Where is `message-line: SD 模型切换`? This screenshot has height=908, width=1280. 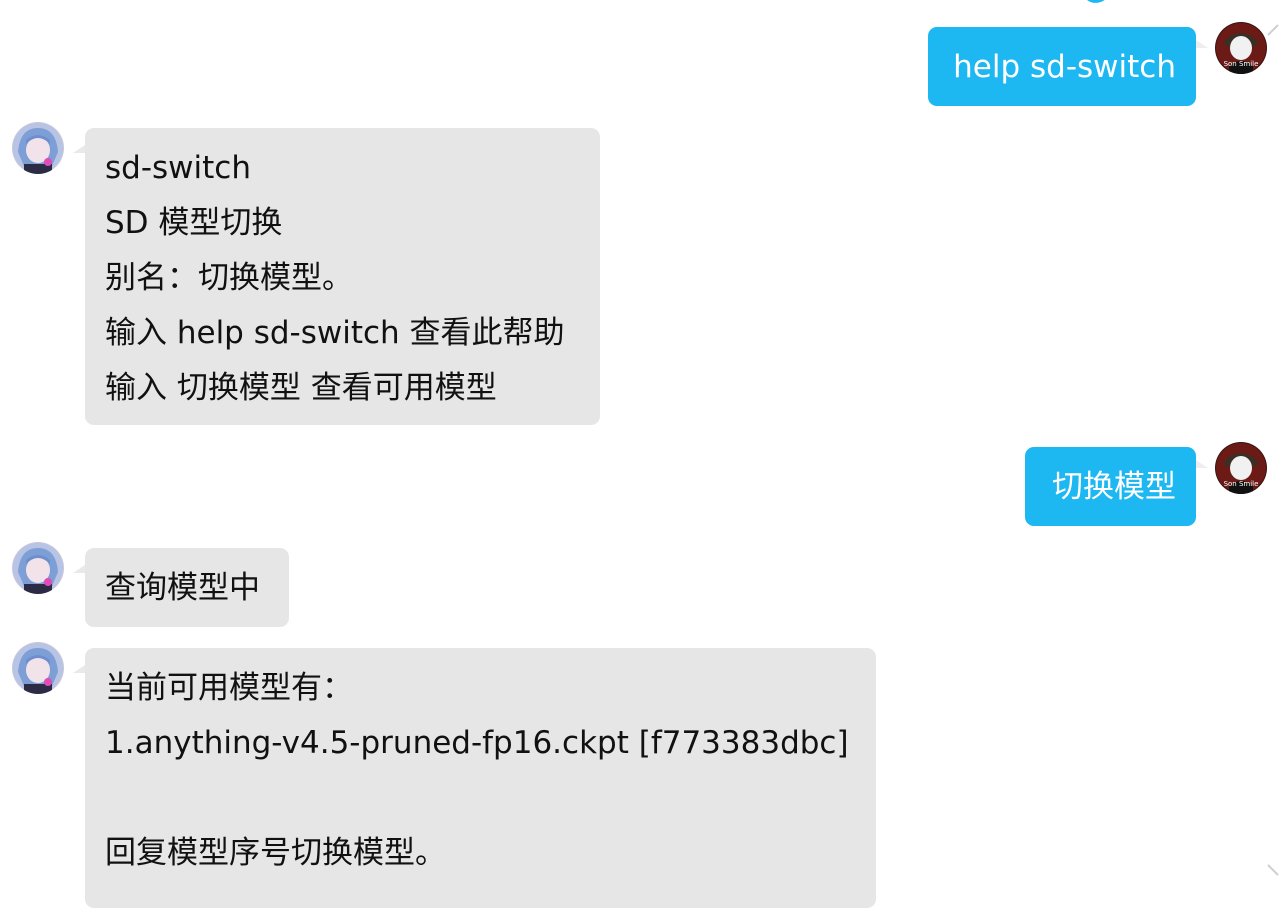
message-line: SD 模型切换 is located at coordinates (194, 223).